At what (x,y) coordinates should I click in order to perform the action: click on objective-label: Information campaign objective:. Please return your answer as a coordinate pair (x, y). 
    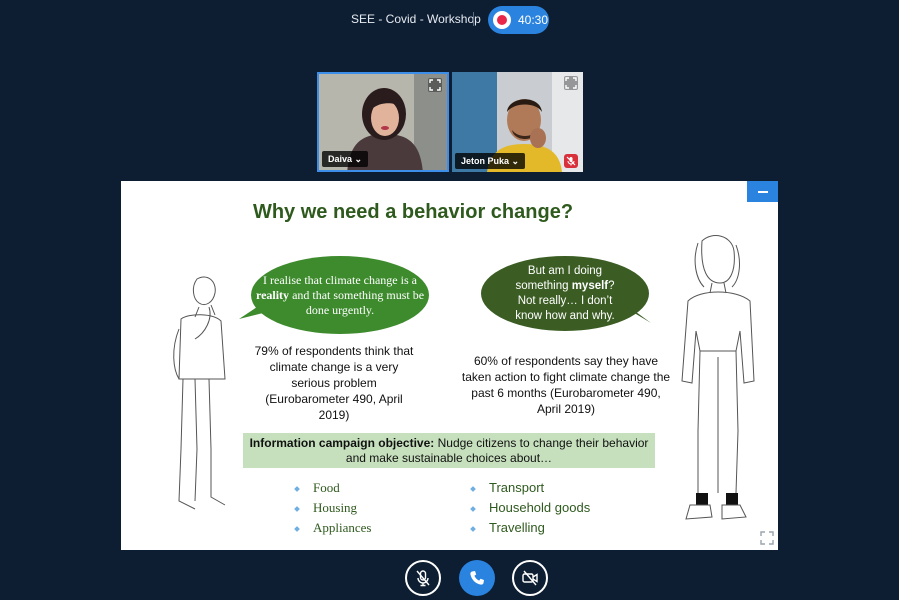
    Looking at the image, I should click on (342, 443).